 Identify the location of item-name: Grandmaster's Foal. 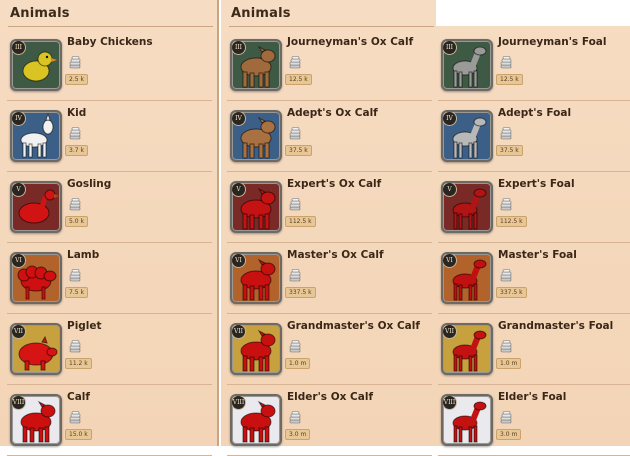
(556, 326).